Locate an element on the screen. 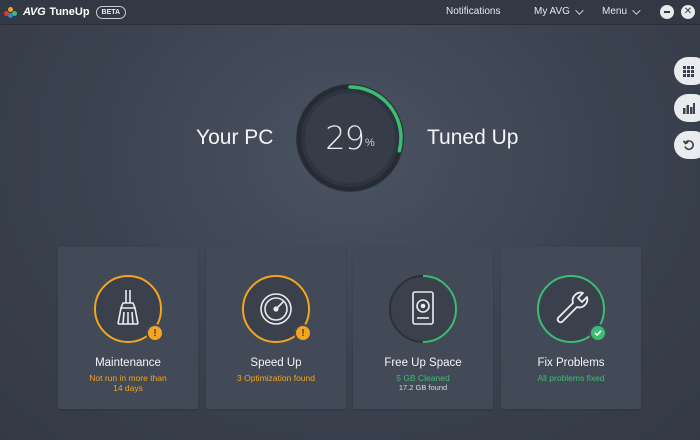 This screenshot has height=440, width=700. my-avg-label: My AVG is located at coordinates (552, 11).